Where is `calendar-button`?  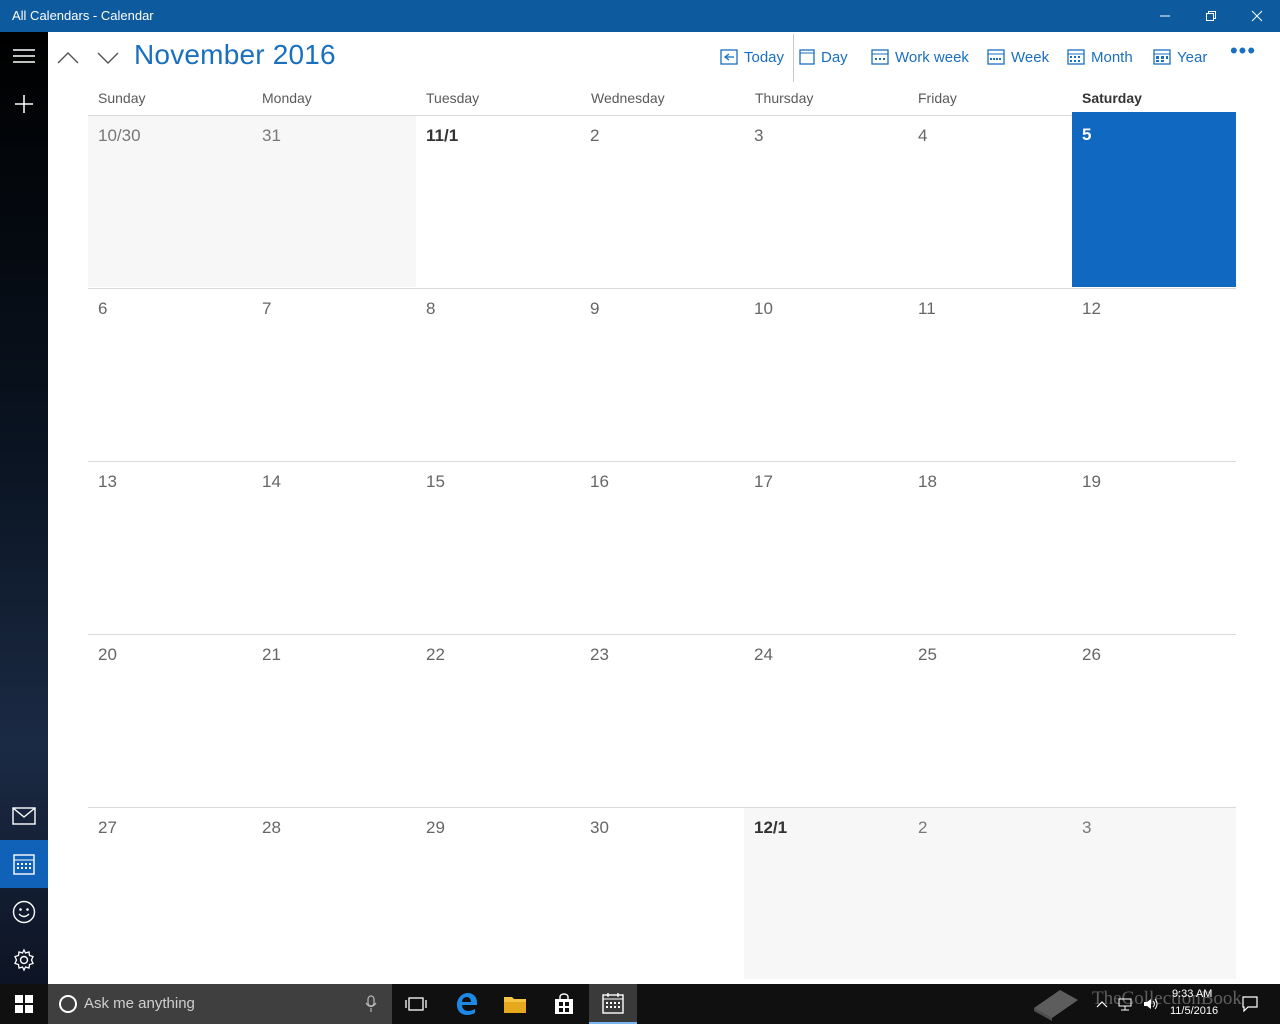 calendar-button is located at coordinates (24, 864).